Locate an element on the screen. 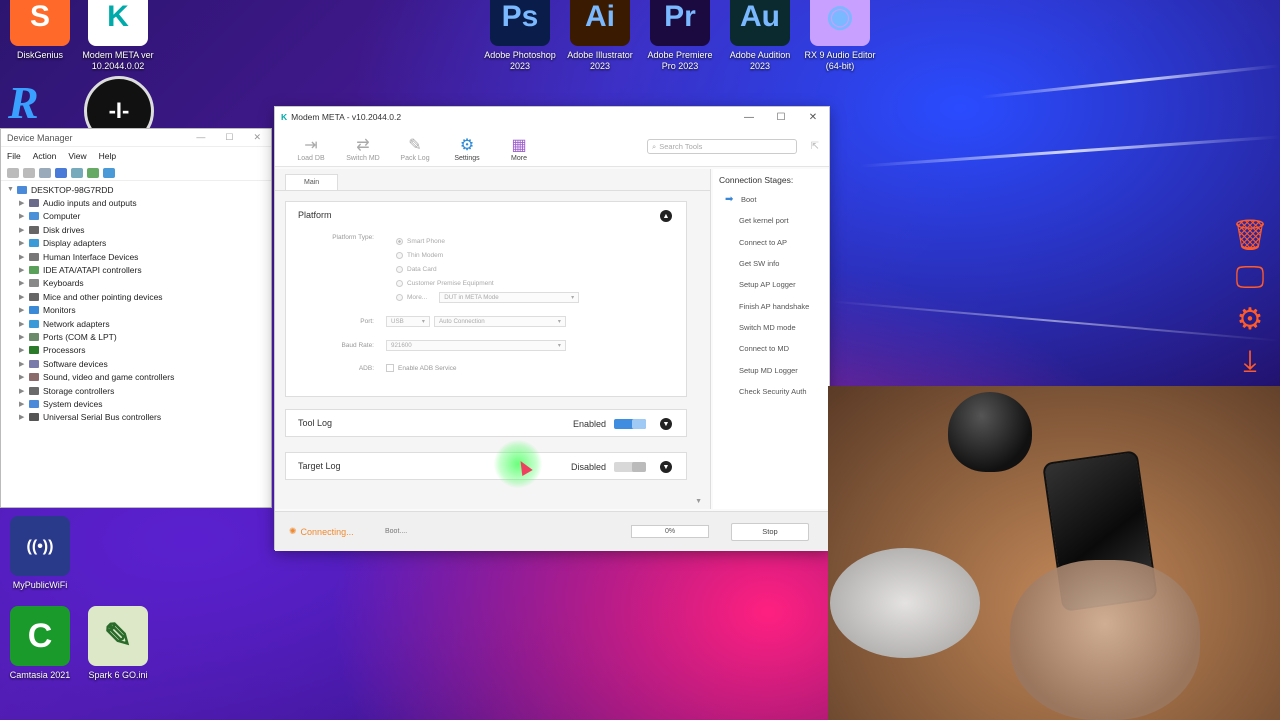  forward-icon is located at coordinates (29, 172).